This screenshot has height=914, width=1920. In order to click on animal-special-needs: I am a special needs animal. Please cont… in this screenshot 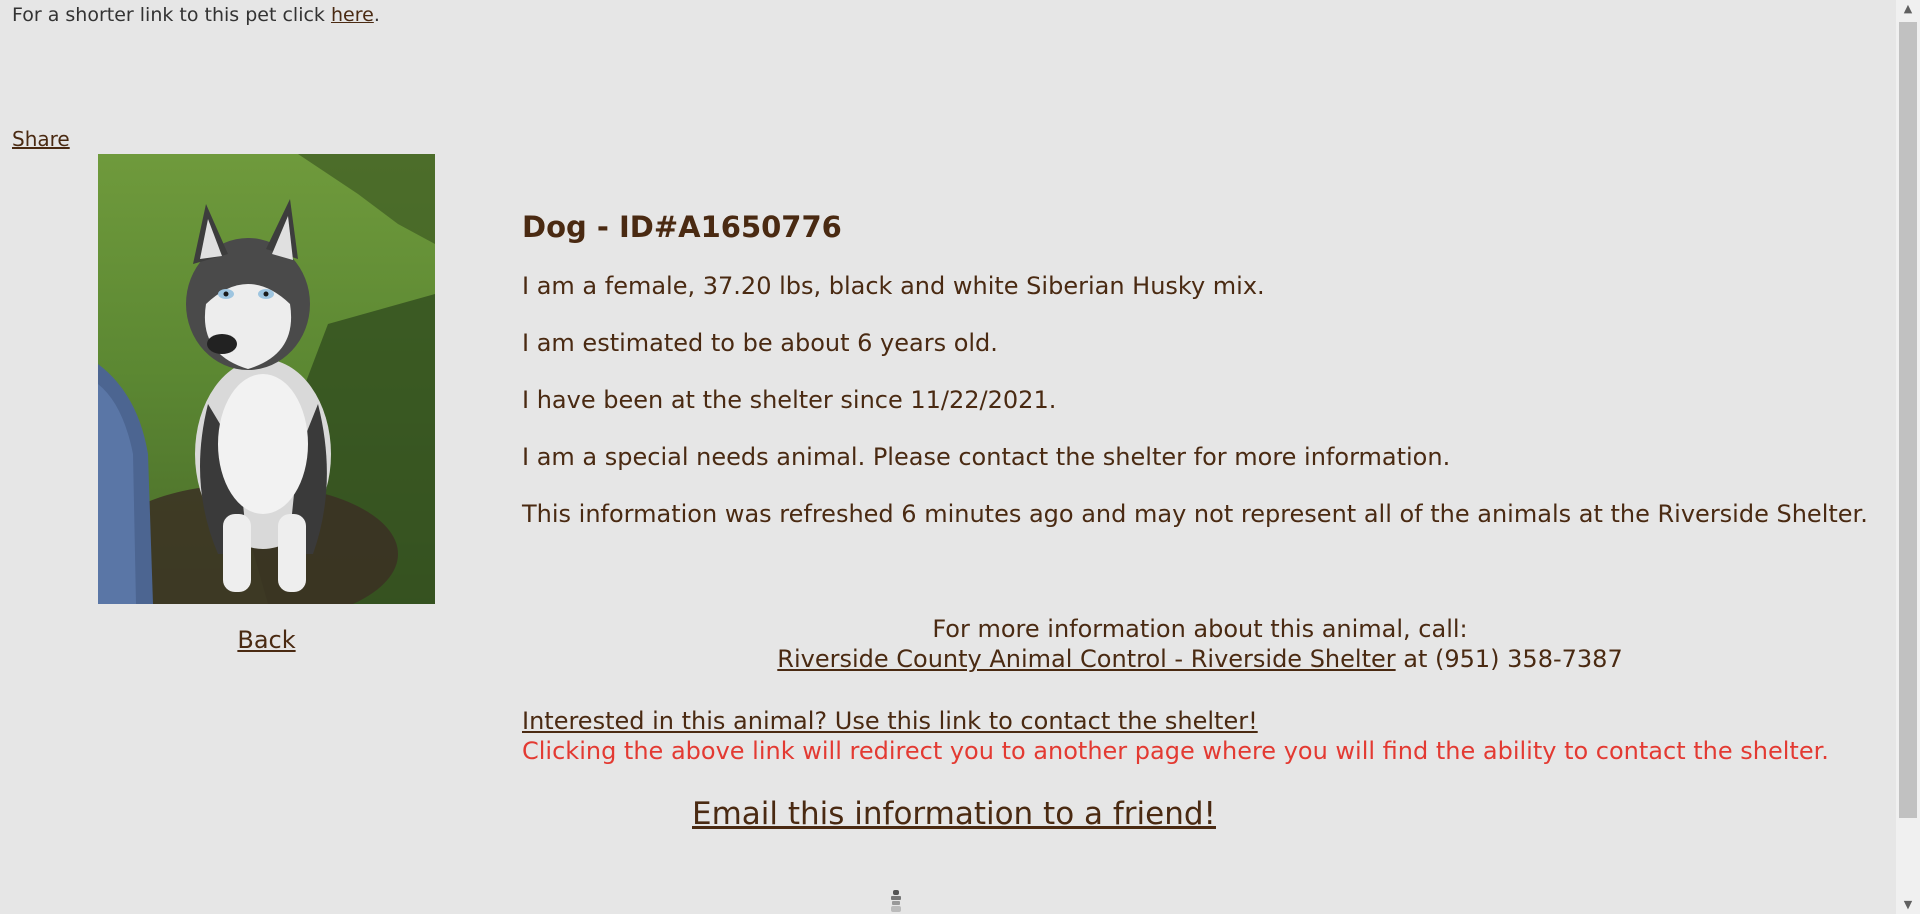, I will do `click(986, 457)`.